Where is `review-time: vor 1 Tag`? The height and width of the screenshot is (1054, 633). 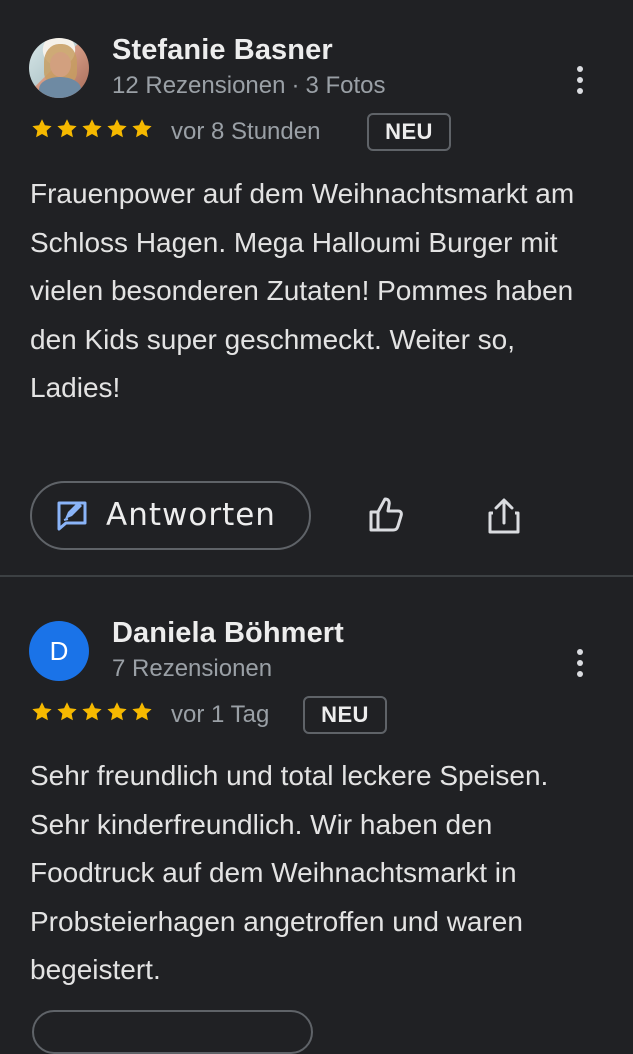
review-time: vor 1 Tag is located at coordinates (220, 714).